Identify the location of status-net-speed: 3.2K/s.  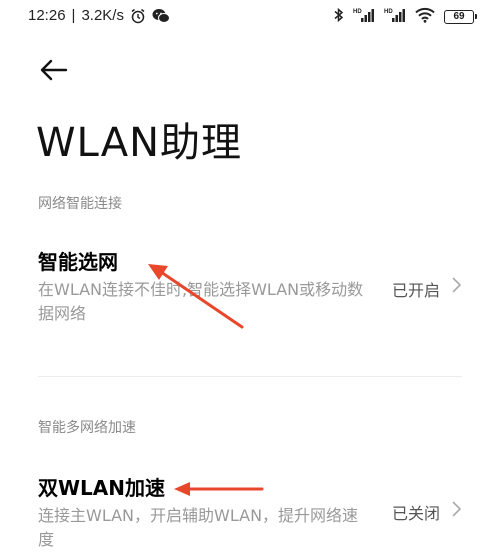
(102, 15).